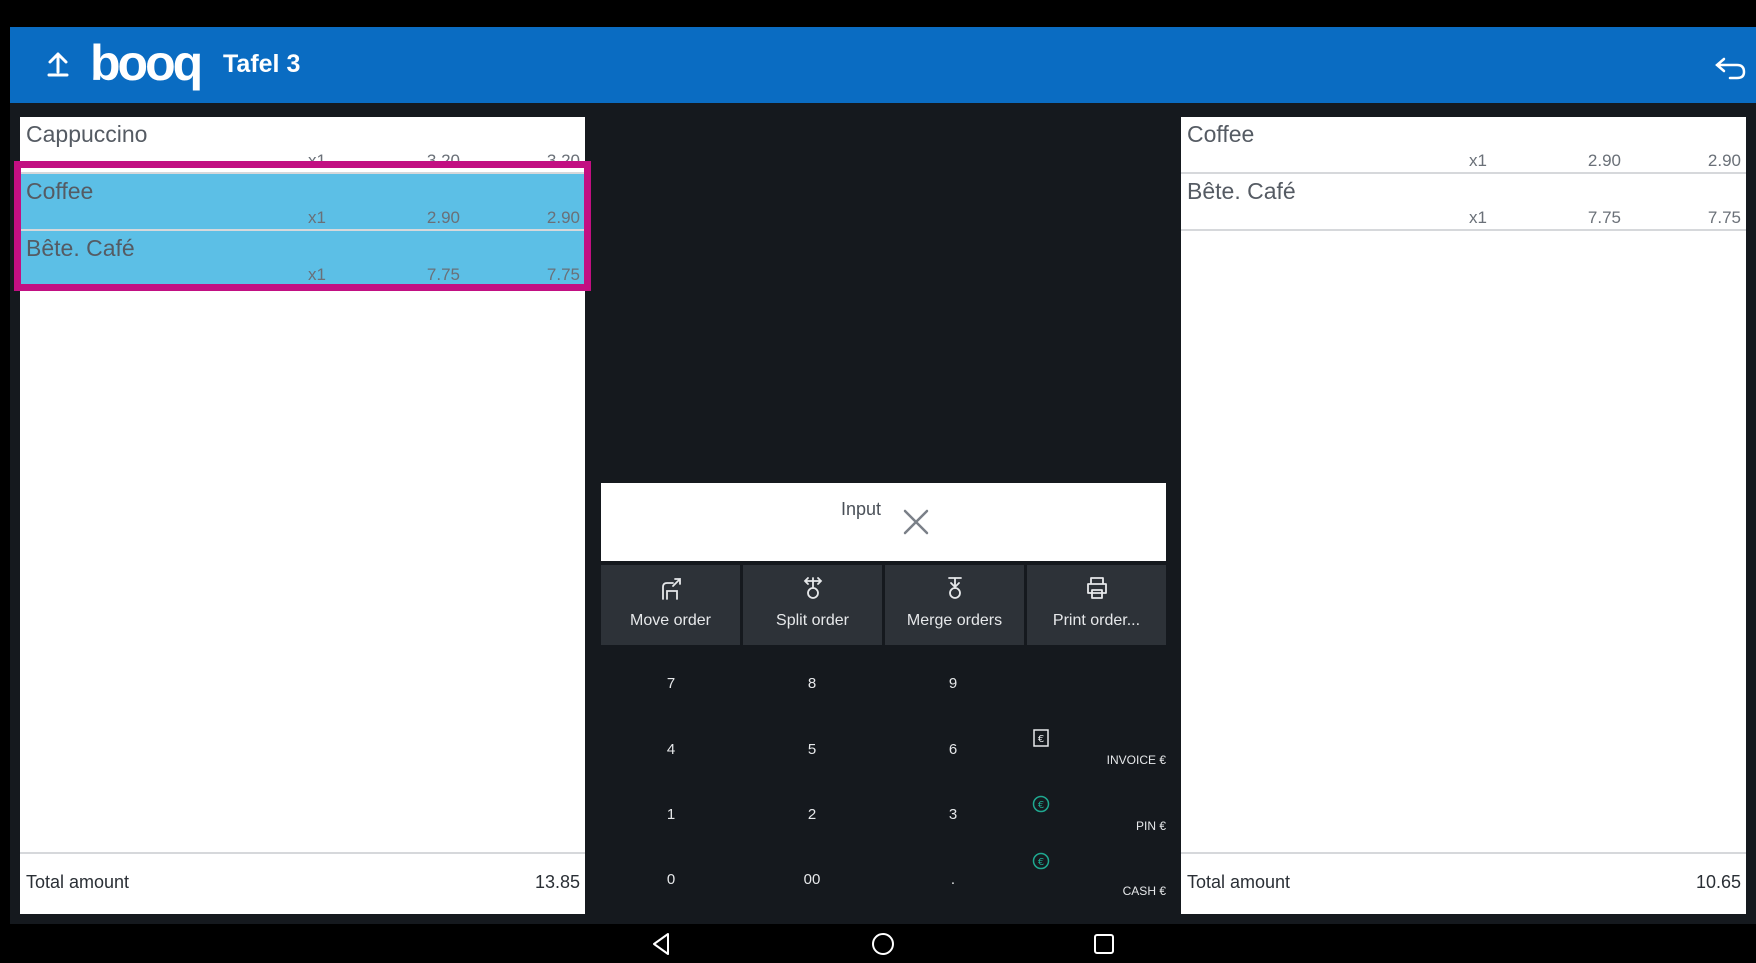 Image resolution: width=1756 pixels, height=963 pixels. Describe the element at coordinates (953, 814) in the screenshot. I see `key-3: 3` at that location.